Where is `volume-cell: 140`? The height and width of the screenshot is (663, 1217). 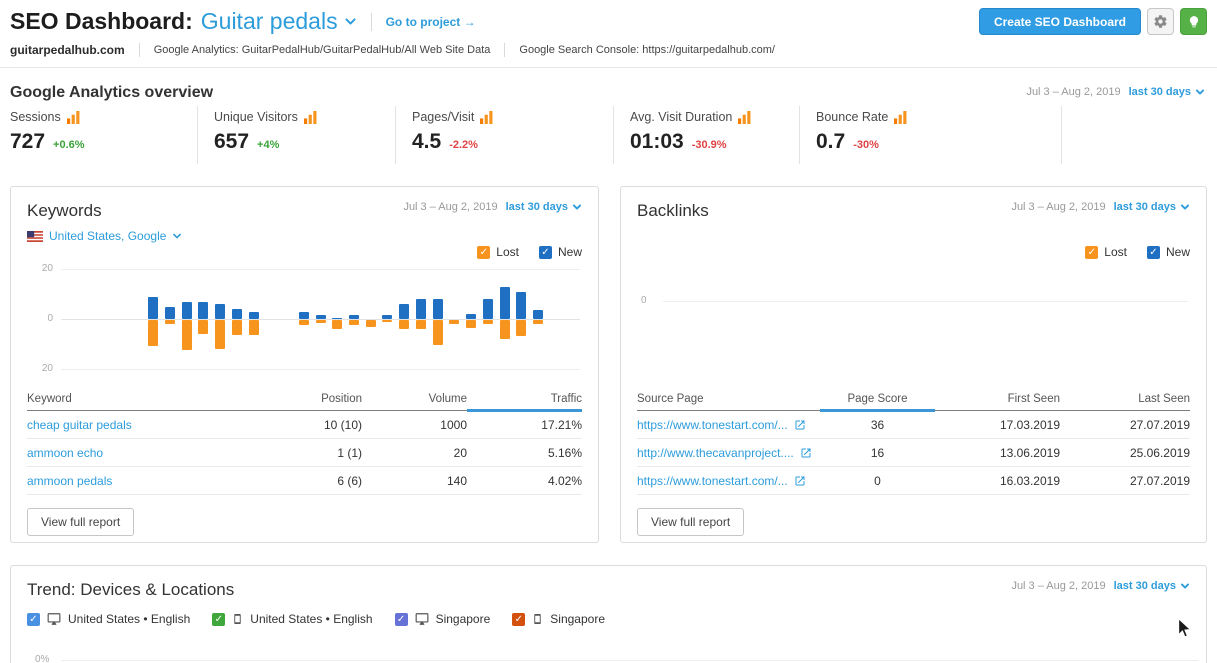 volume-cell: 140 is located at coordinates (456, 480).